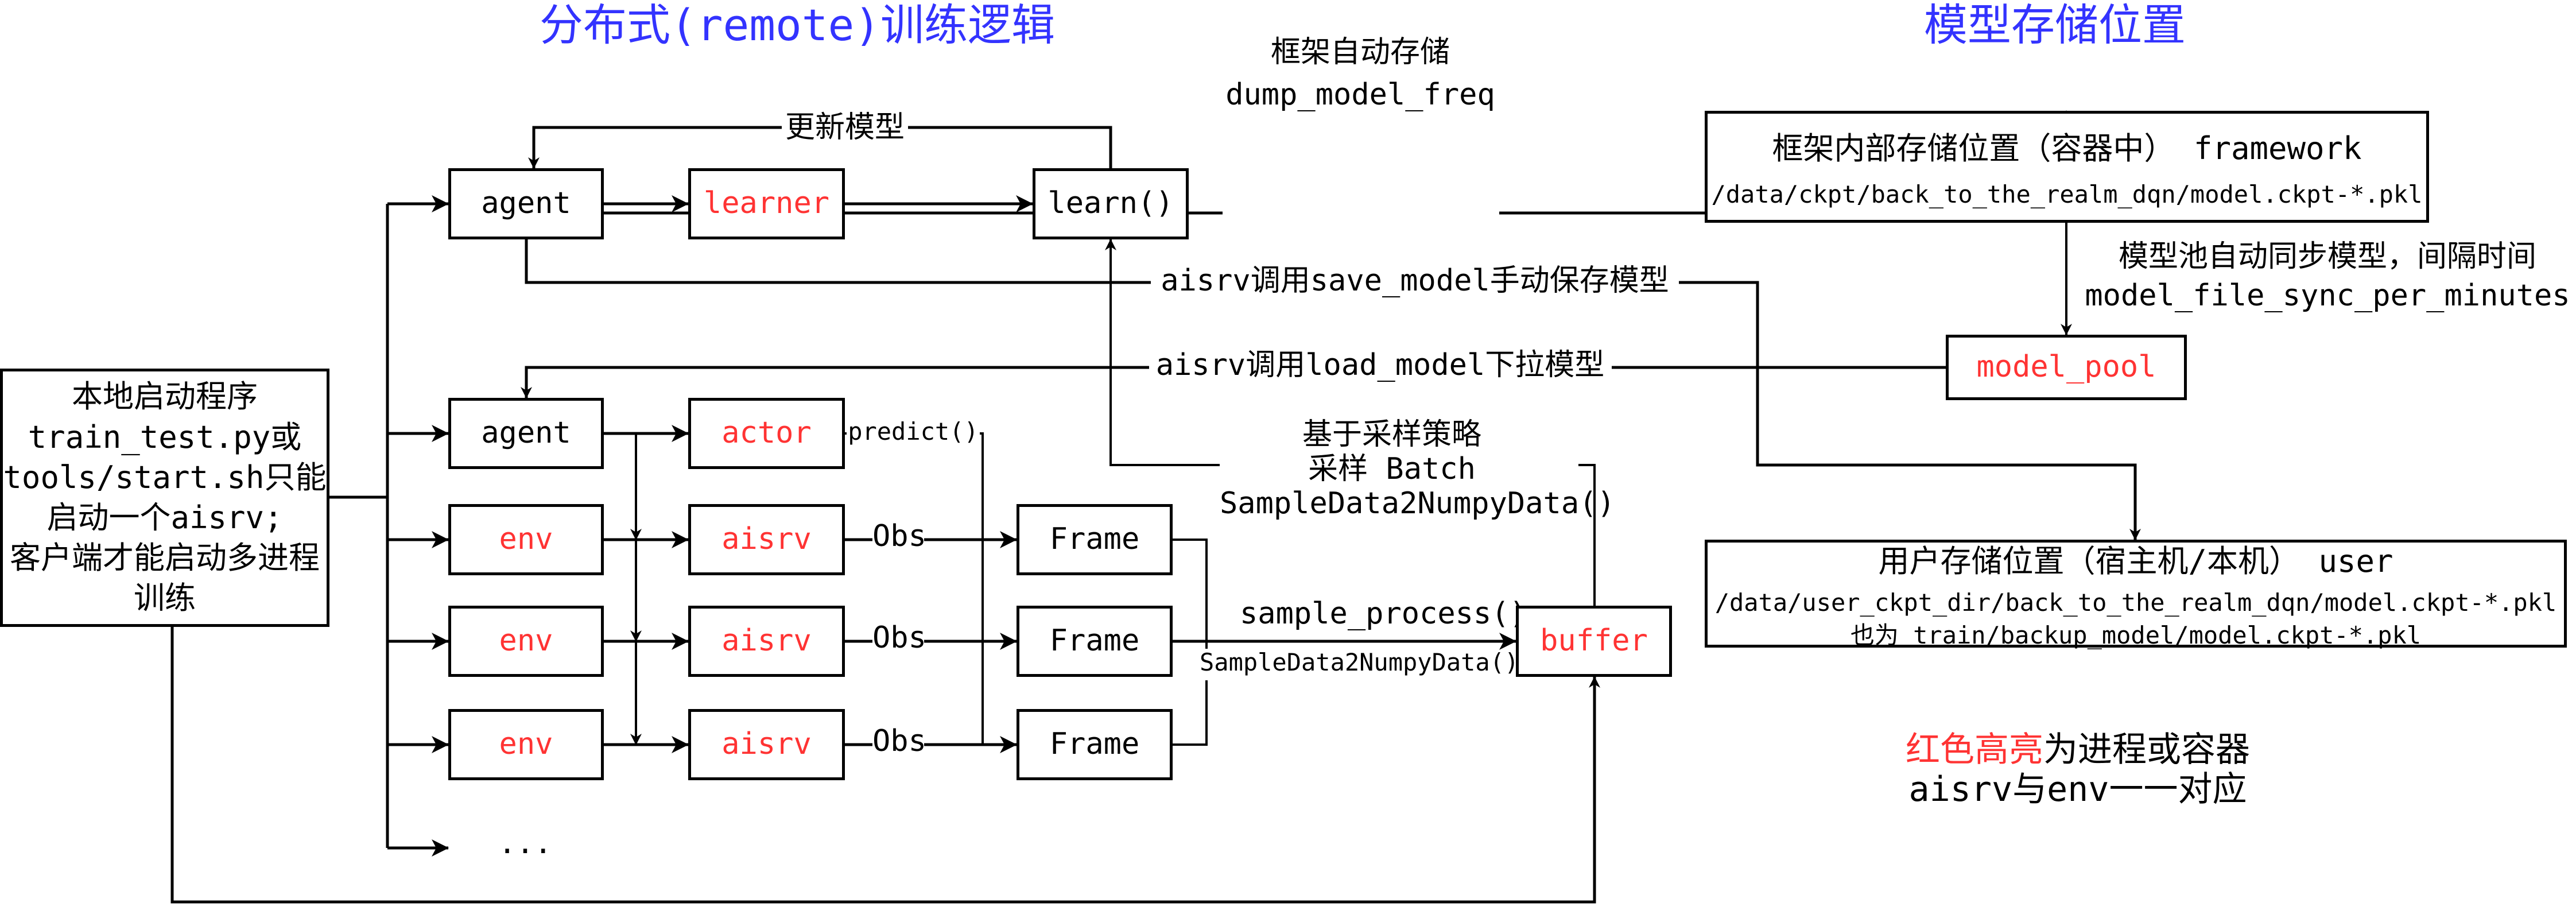 The width and height of the screenshot is (2576, 918). Describe the element at coordinates (1974, 750) in the screenshot. I see `legend-highlight: 红色高亮` at that location.